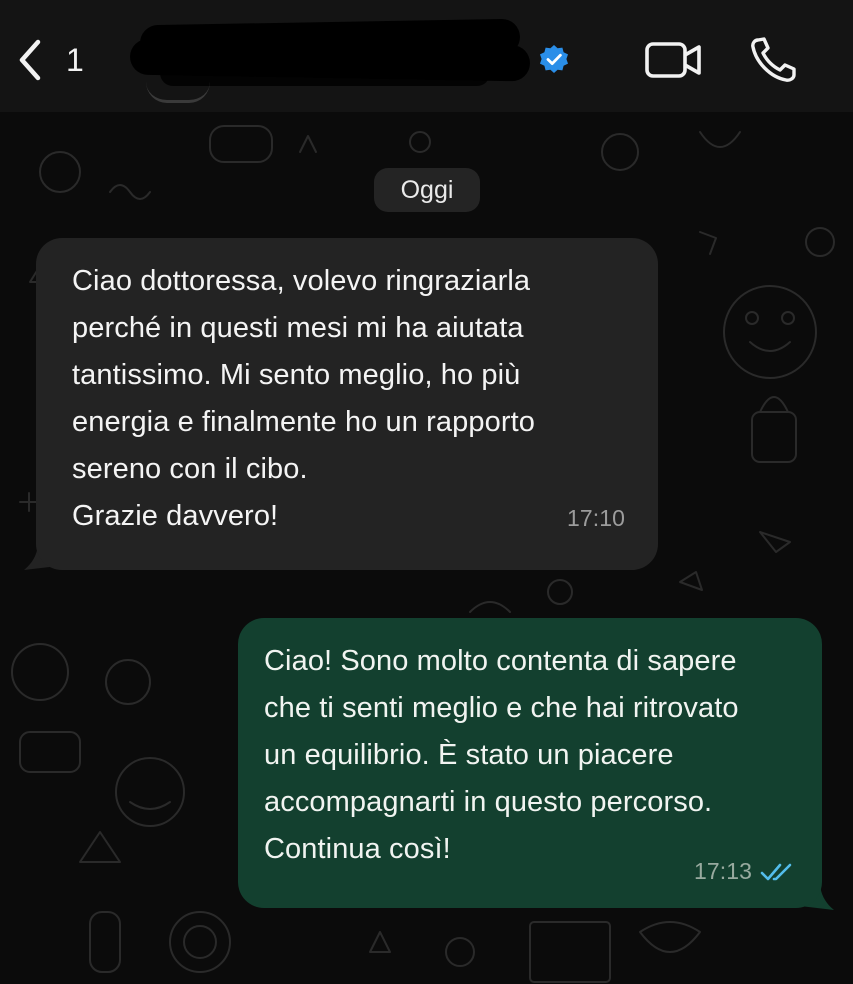  I want to click on message-line: perché in questi mesi mi ha aiutata, so click(298, 328).